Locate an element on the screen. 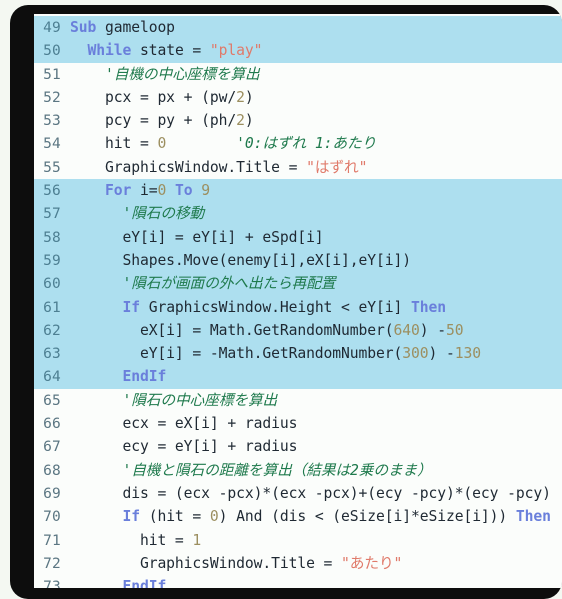  line-text: For i=0 To 9 is located at coordinates (316, 190).